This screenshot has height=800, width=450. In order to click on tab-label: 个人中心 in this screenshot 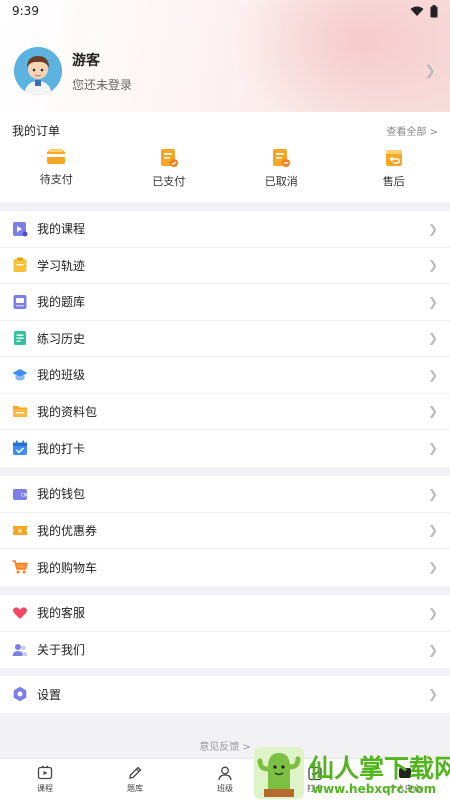, I will do `click(405, 788)`.